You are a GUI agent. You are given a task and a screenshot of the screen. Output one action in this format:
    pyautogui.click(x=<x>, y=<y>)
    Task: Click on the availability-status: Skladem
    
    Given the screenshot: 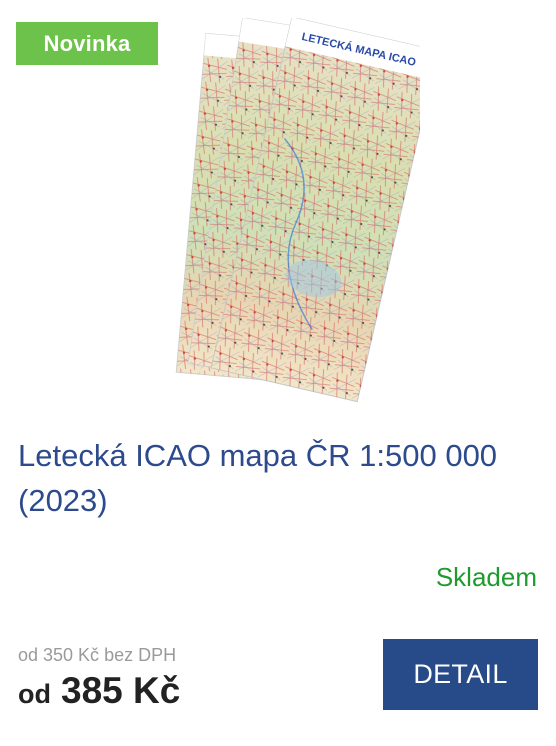 What is the action you would take?
    pyautogui.click(x=486, y=577)
    